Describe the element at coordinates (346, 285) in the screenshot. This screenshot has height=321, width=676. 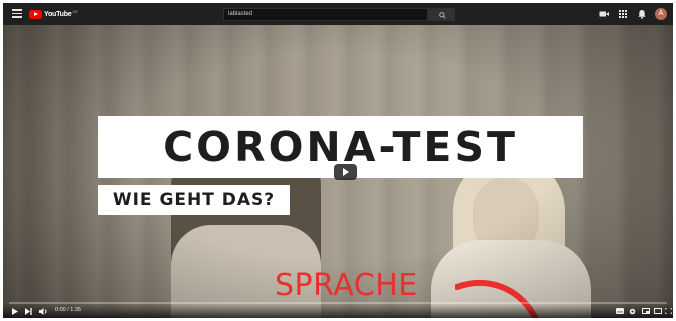
I see `overlay-sprache: SPRACHE` at that location.